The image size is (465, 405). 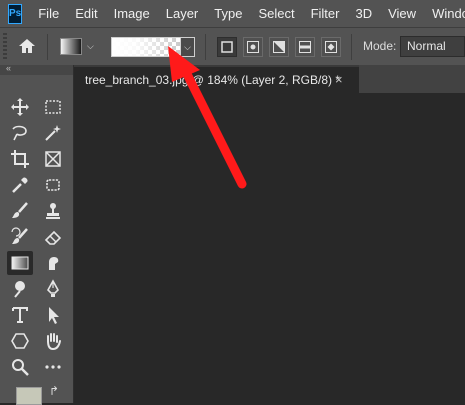 I want to click on menu-type: Type, so click(x=228, y=13).